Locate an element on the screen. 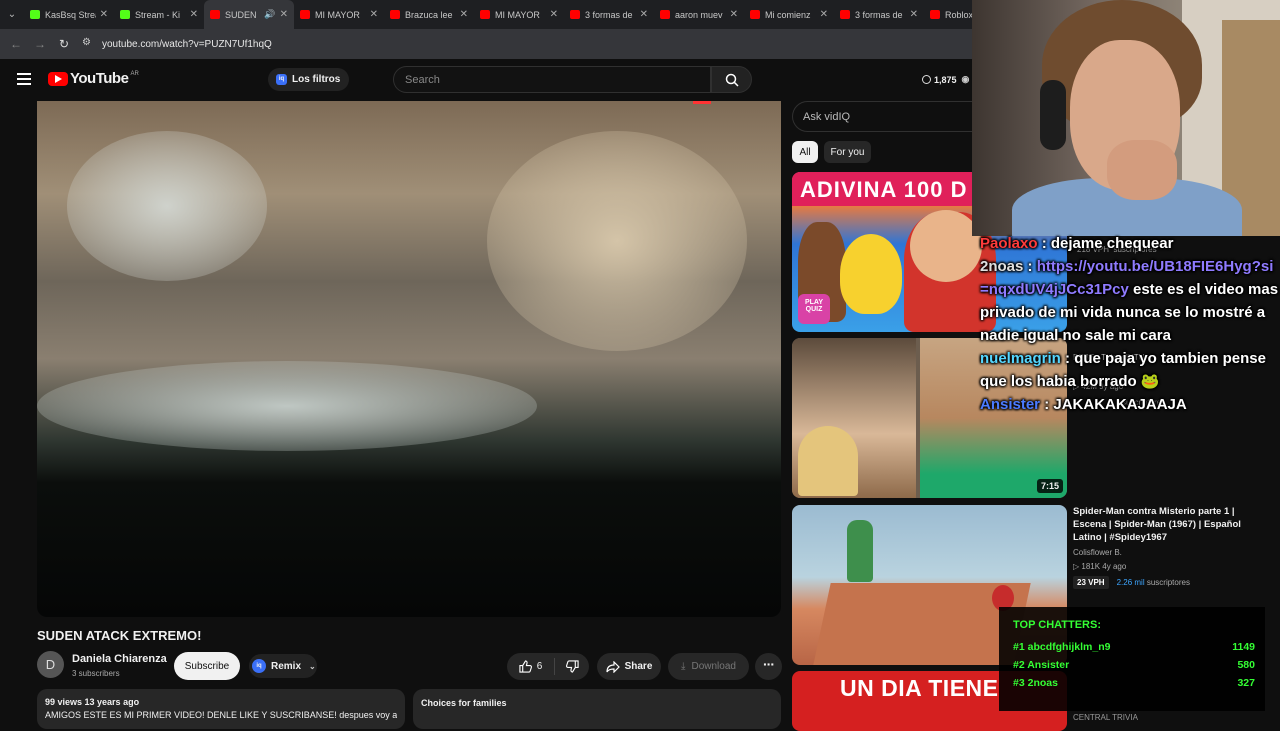 The image size is (1280, 731). youtube-logo: YouTube AR is located at coordinates (93, 78).